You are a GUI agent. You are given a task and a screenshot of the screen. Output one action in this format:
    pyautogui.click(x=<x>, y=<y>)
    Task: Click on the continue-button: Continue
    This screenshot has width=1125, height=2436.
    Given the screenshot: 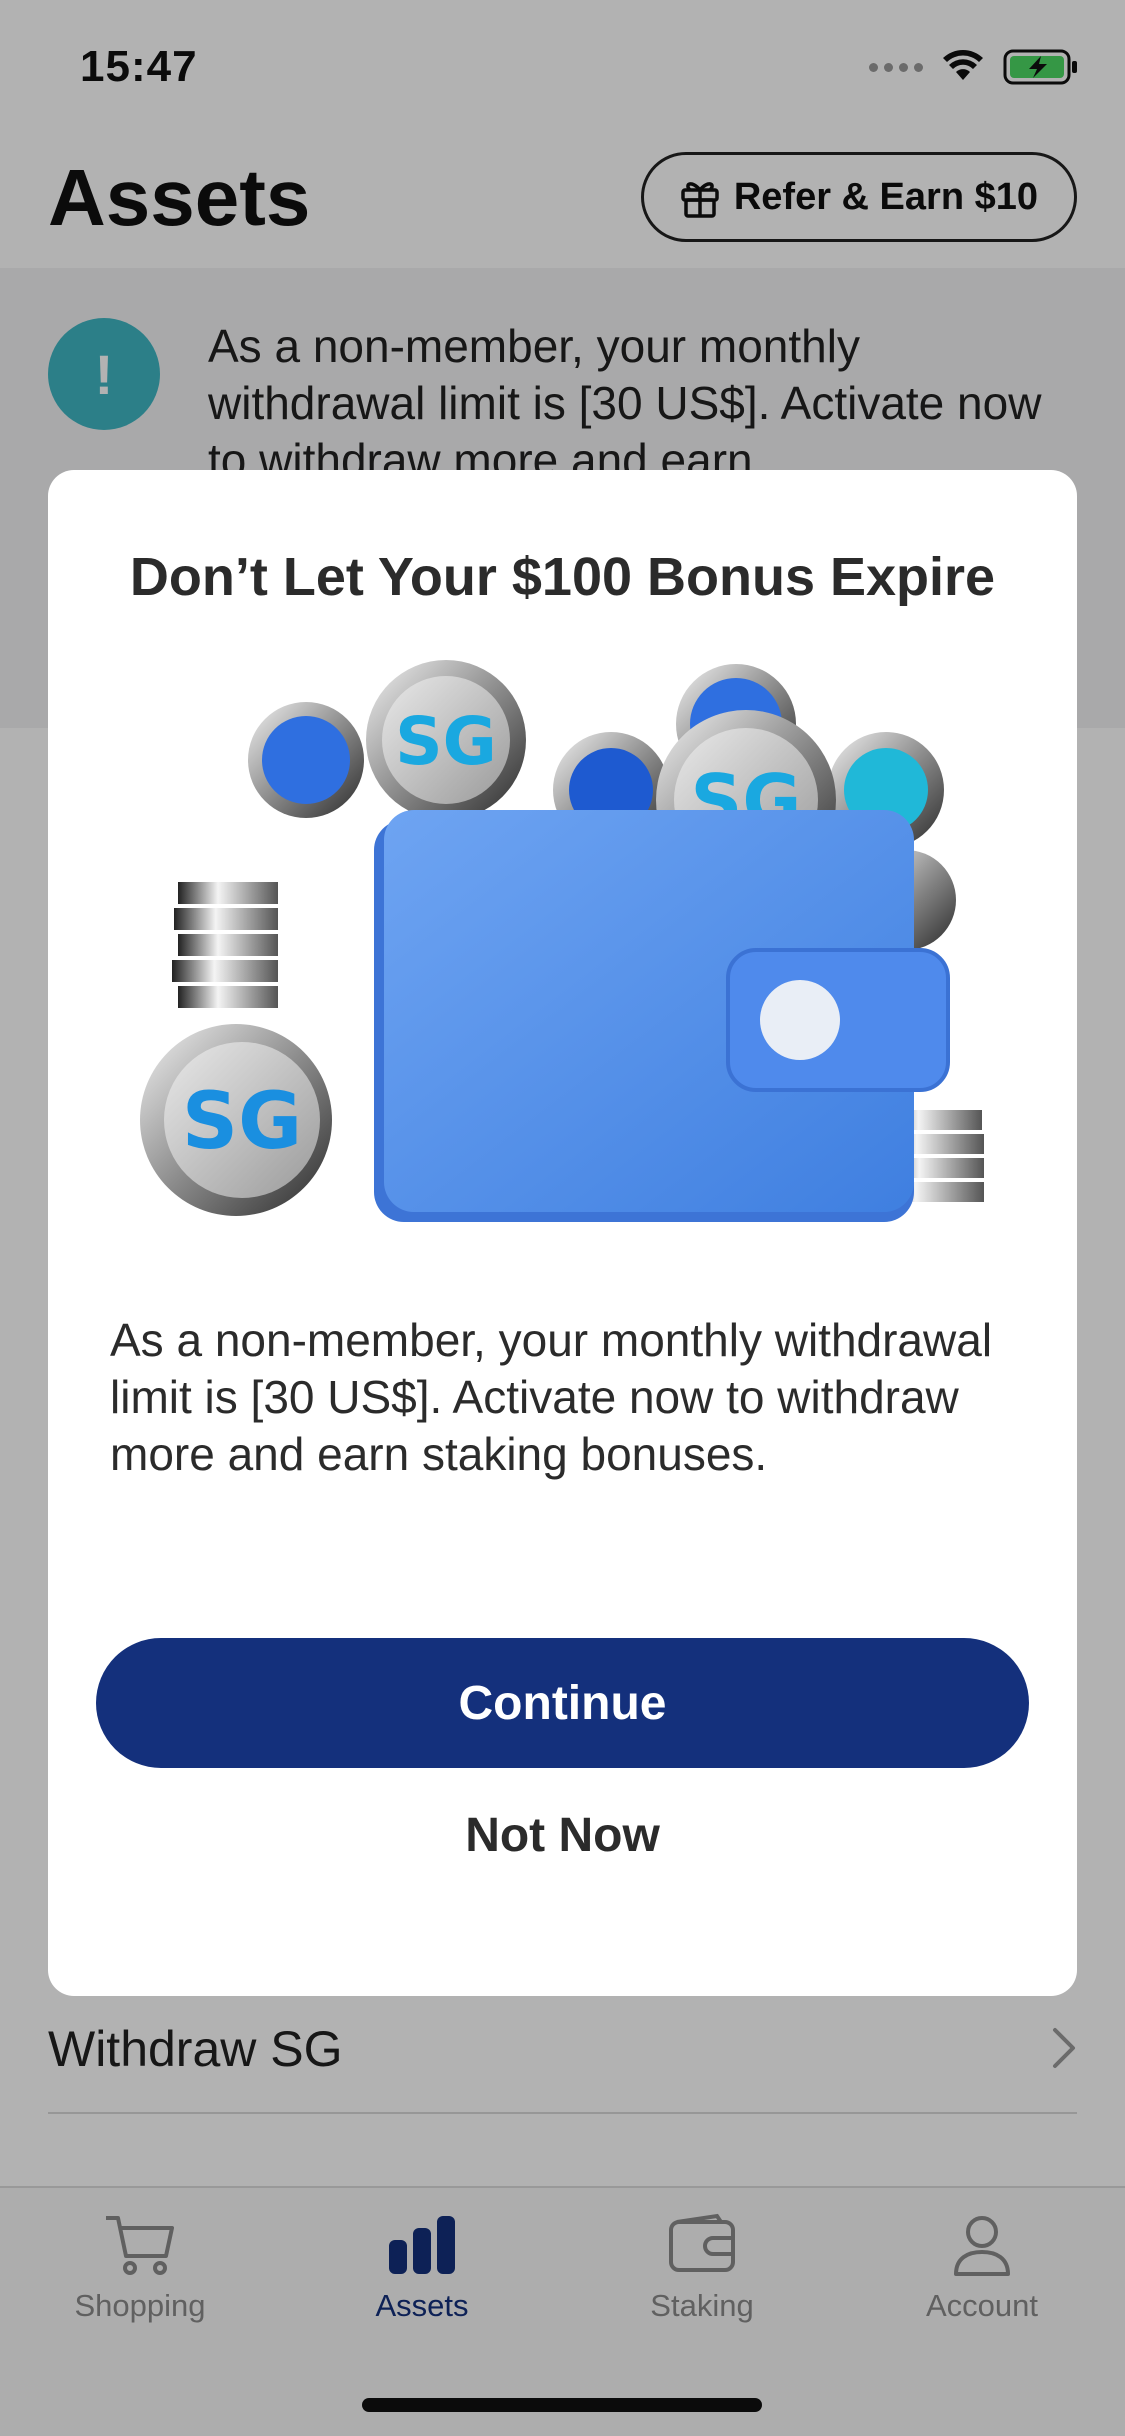 What is the action you would take?
    pyautogui.click(x=562, y=1703)
    